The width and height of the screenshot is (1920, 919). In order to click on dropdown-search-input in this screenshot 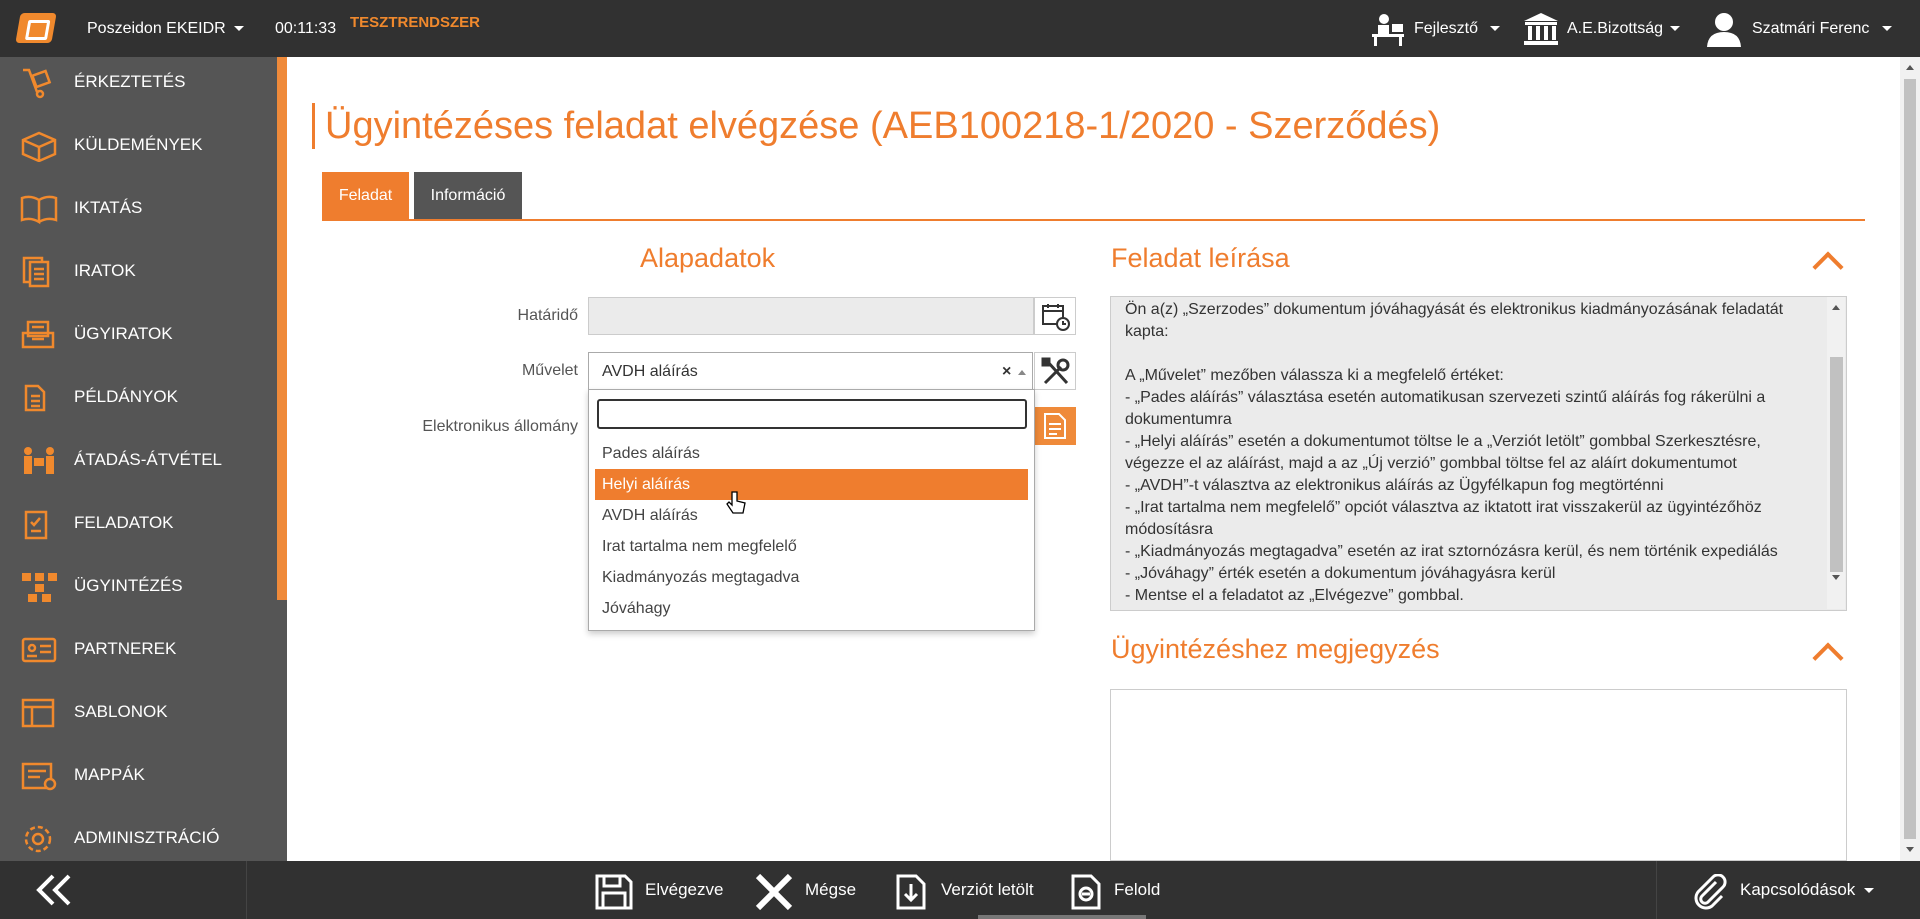, I will do `click(812, 414)`.